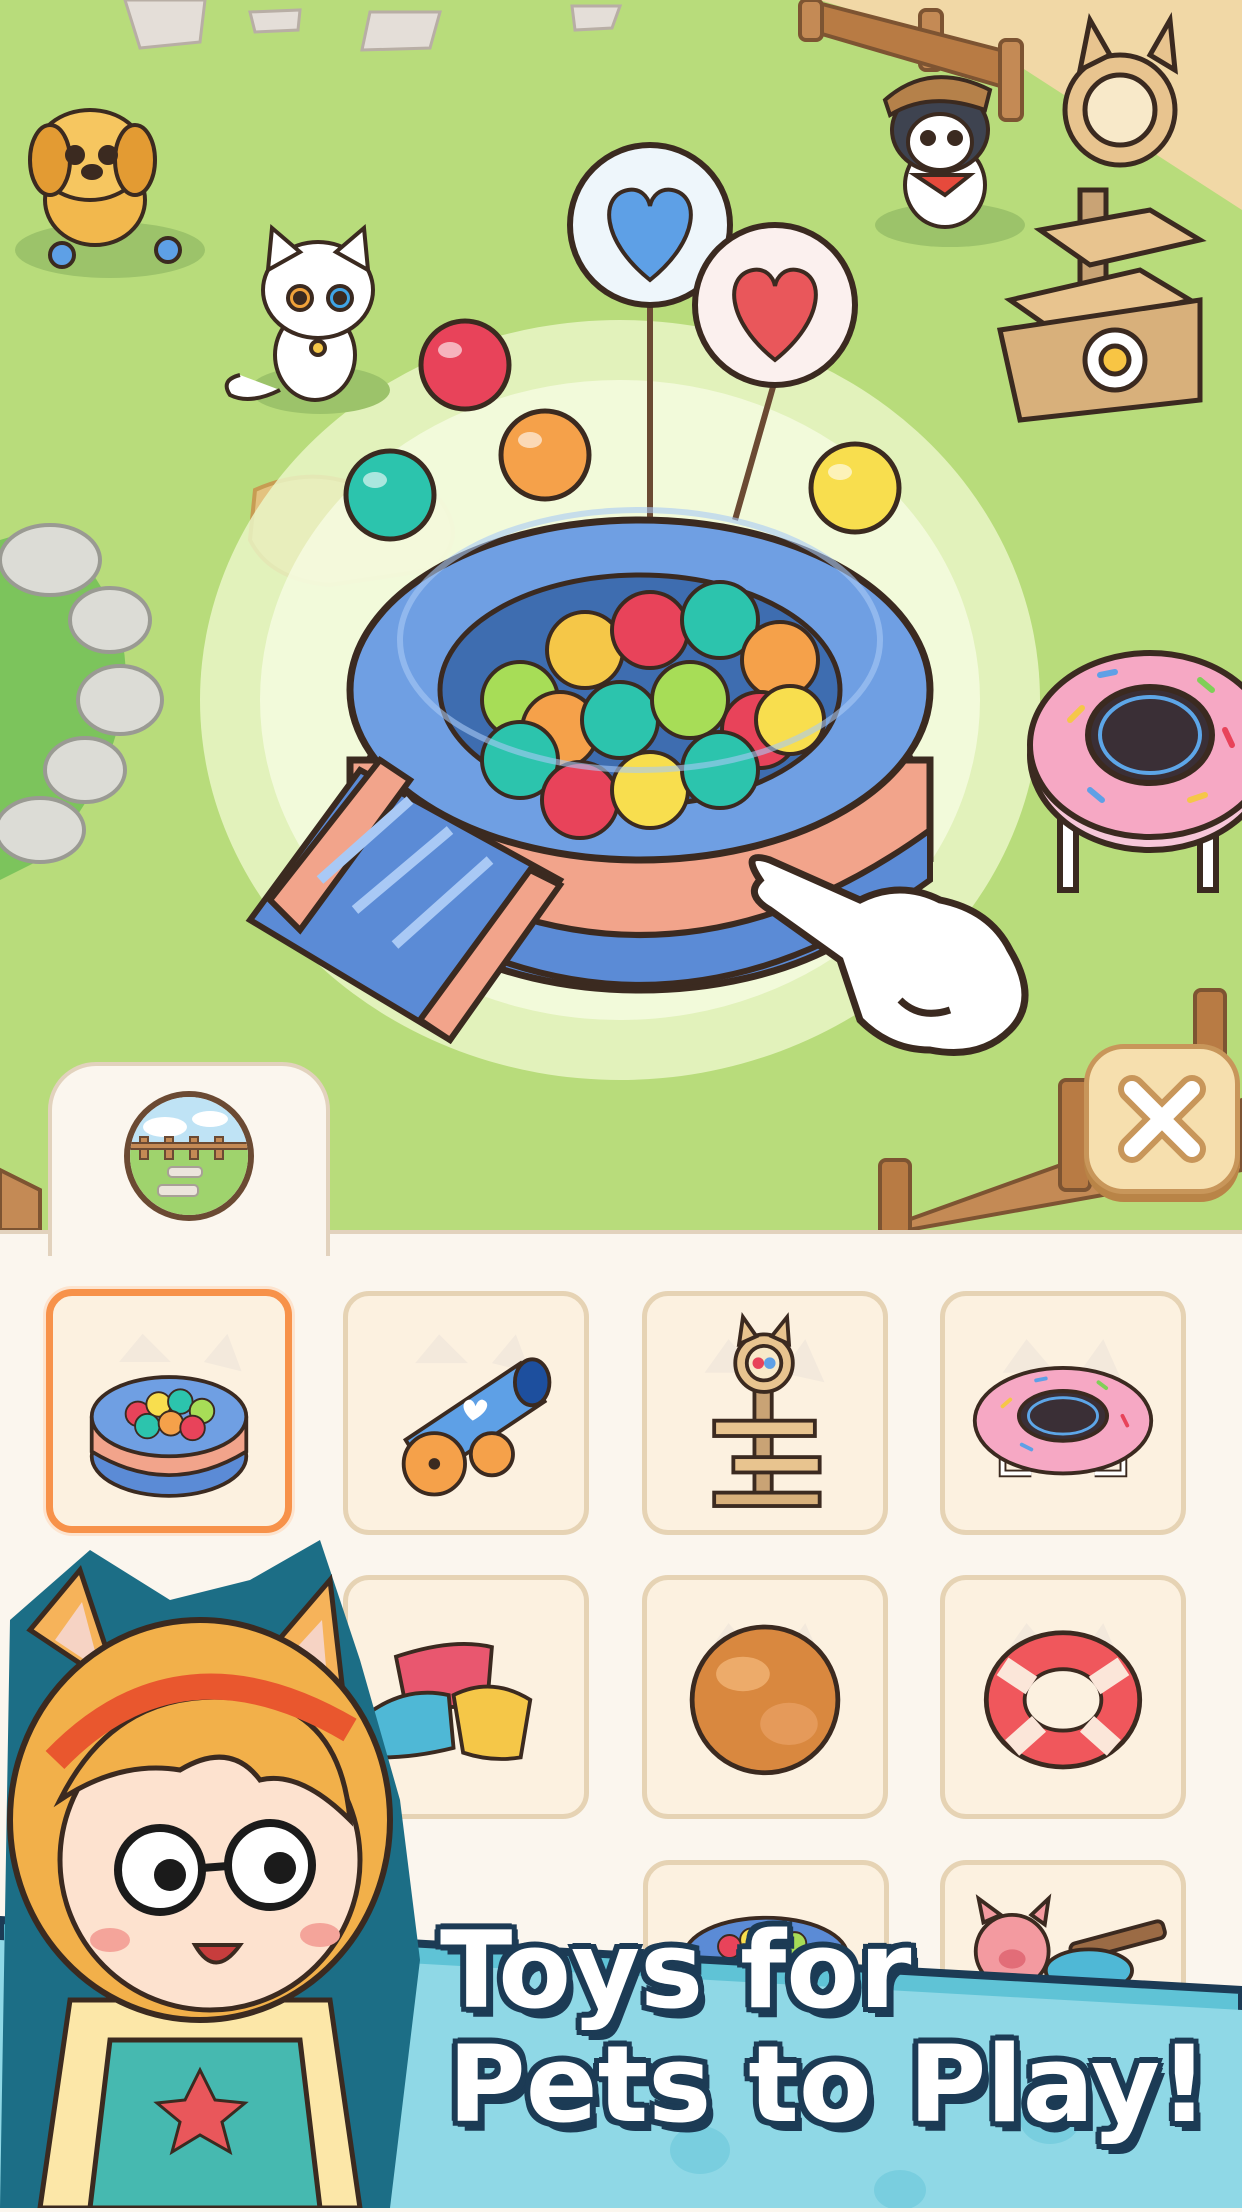 Image resolution: width=1242 pixels, height=2212 pixels. What do you see at coordinates (189, 1156) in the screenshot?
I see `park-scene-icon` at bounding box center [189, 1156].